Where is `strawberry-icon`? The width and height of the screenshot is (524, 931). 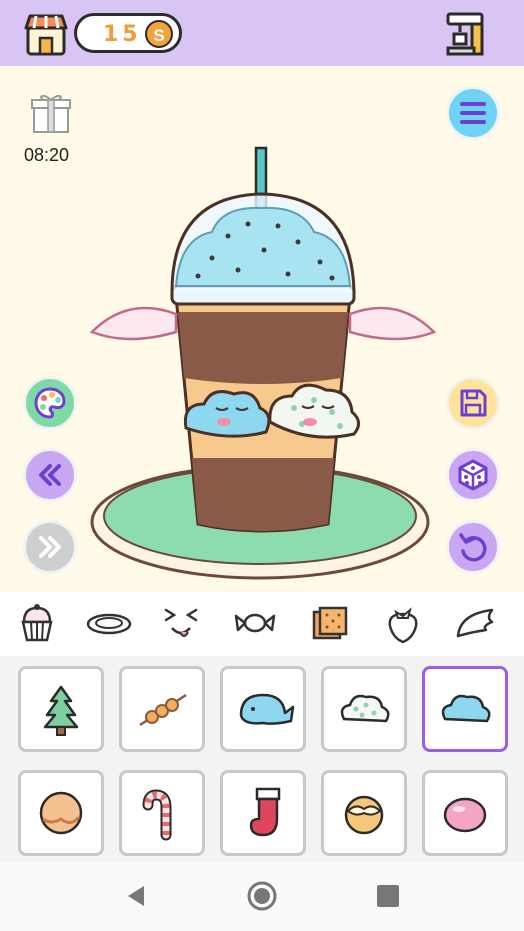 strawberry-icon is located at coordinates (403, 623).